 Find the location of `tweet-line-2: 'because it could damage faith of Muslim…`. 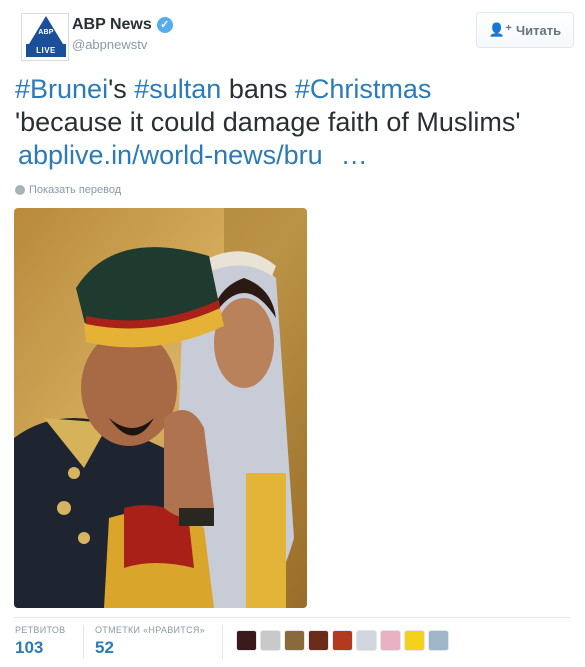

tweet-line-2: 'because it could damage faith of Muslim… is located at coordinates (268, 122).